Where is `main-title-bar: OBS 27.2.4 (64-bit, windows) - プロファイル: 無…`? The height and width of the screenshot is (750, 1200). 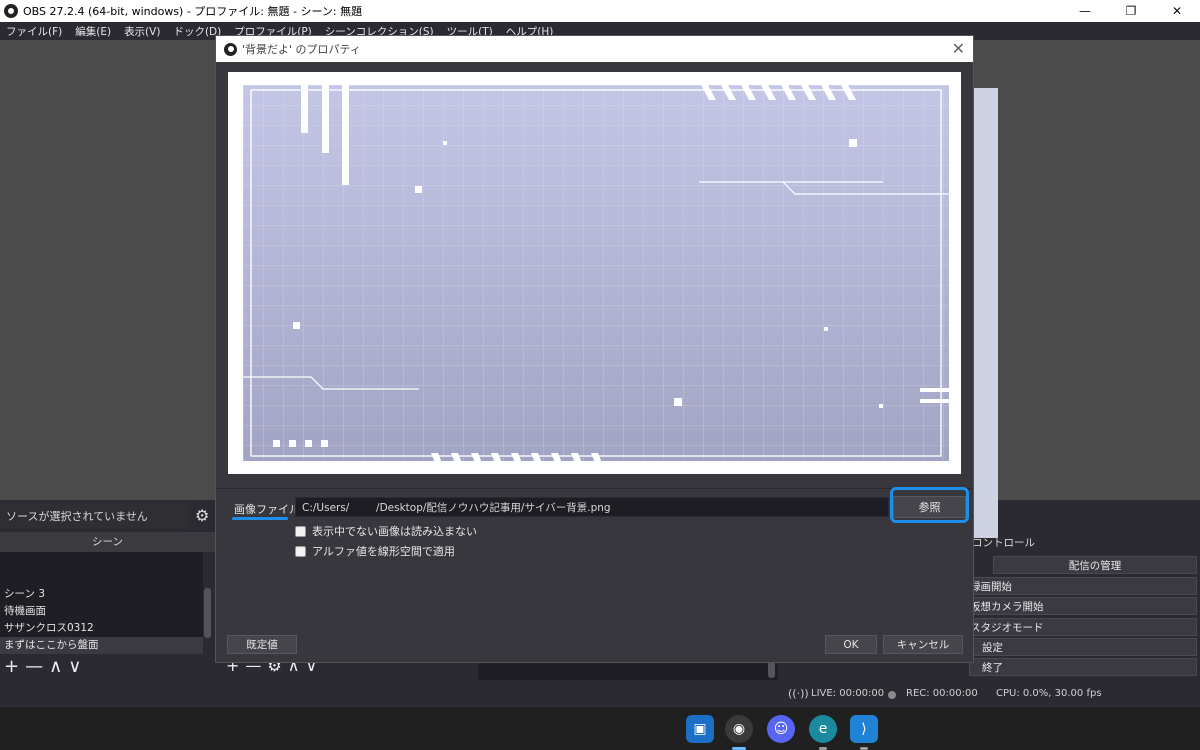 main-title-bar: OBS 27.2.4 (64-bit, windows) - プロファイル: 無… is located at coordinates (600, 11).